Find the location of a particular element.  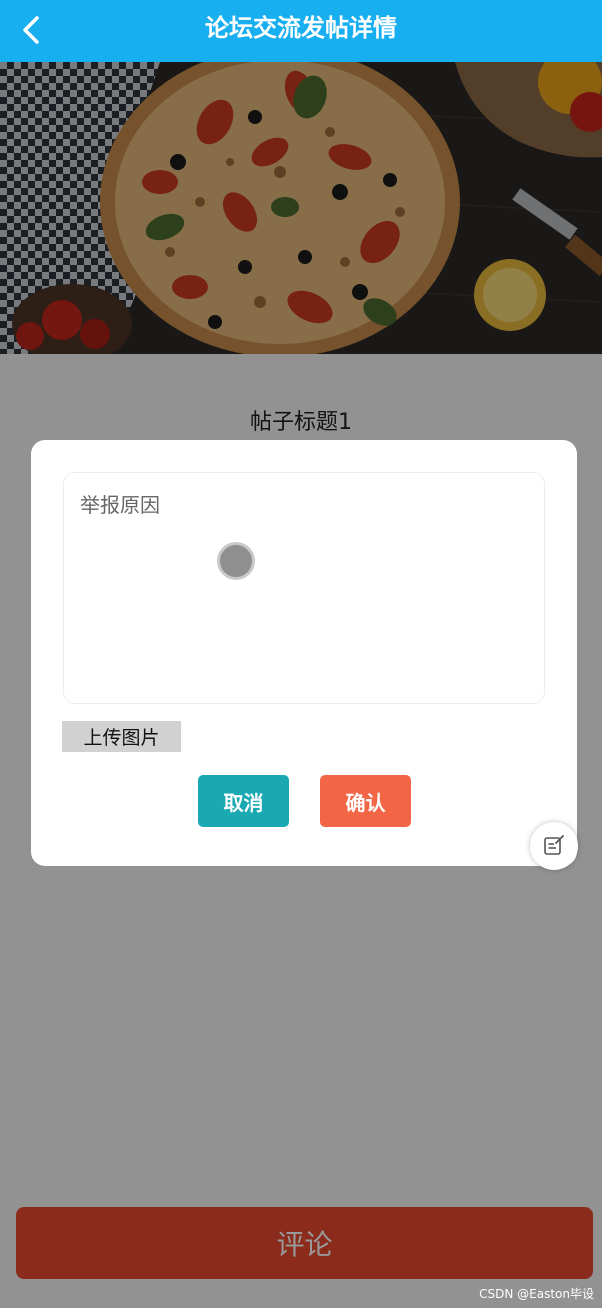

page-title: 论坛交流发帖详情 is located at coordinates (301, 28).